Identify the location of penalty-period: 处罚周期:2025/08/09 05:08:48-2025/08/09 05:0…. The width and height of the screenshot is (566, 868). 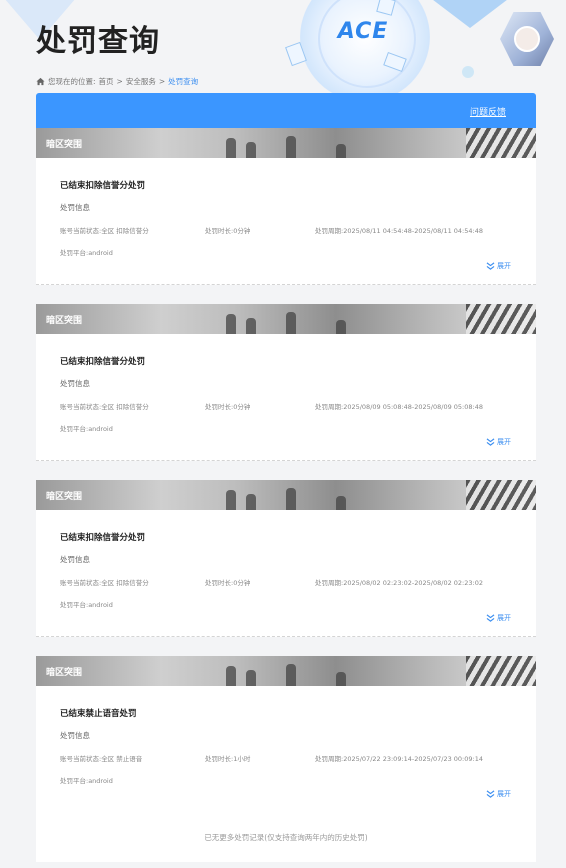
(399, 407).